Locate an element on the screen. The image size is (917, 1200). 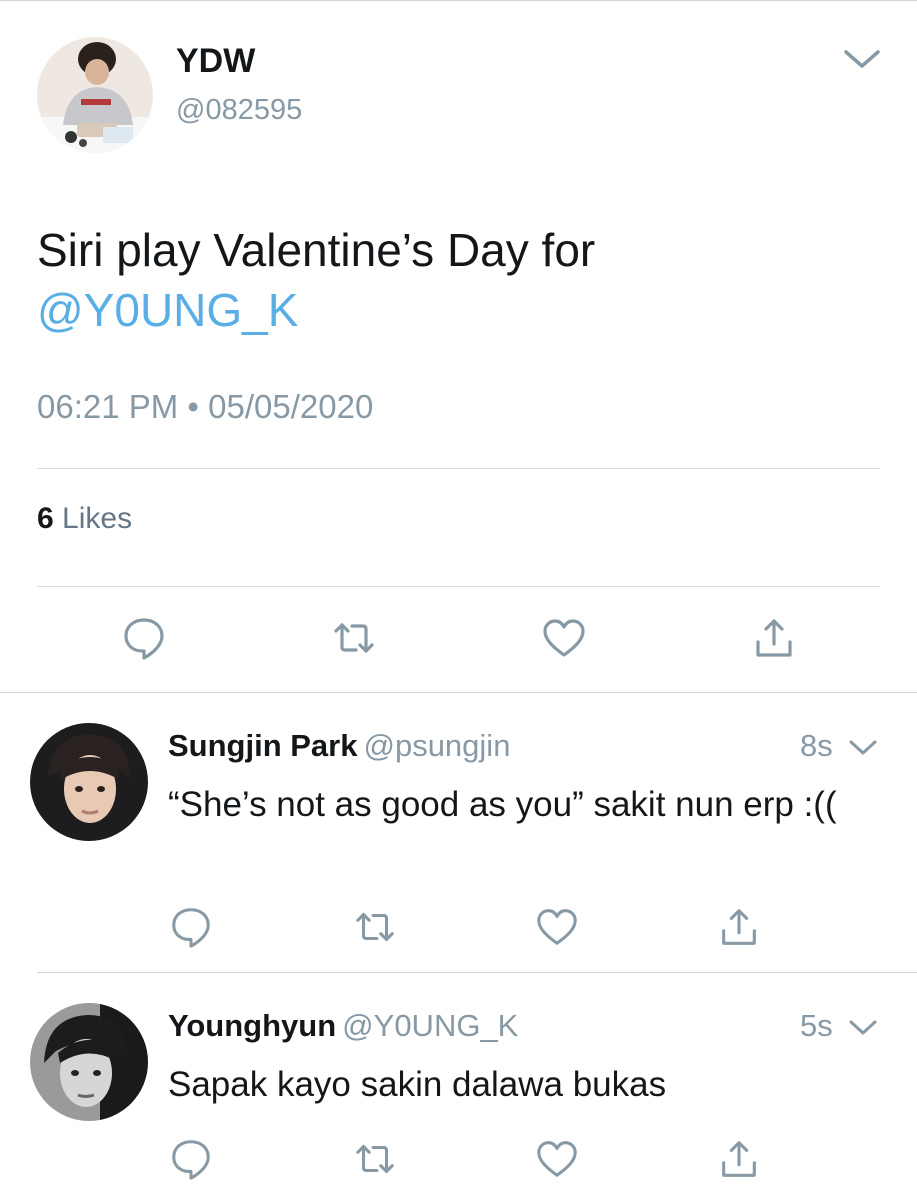
section-divider is located at coordinates (458, 692).